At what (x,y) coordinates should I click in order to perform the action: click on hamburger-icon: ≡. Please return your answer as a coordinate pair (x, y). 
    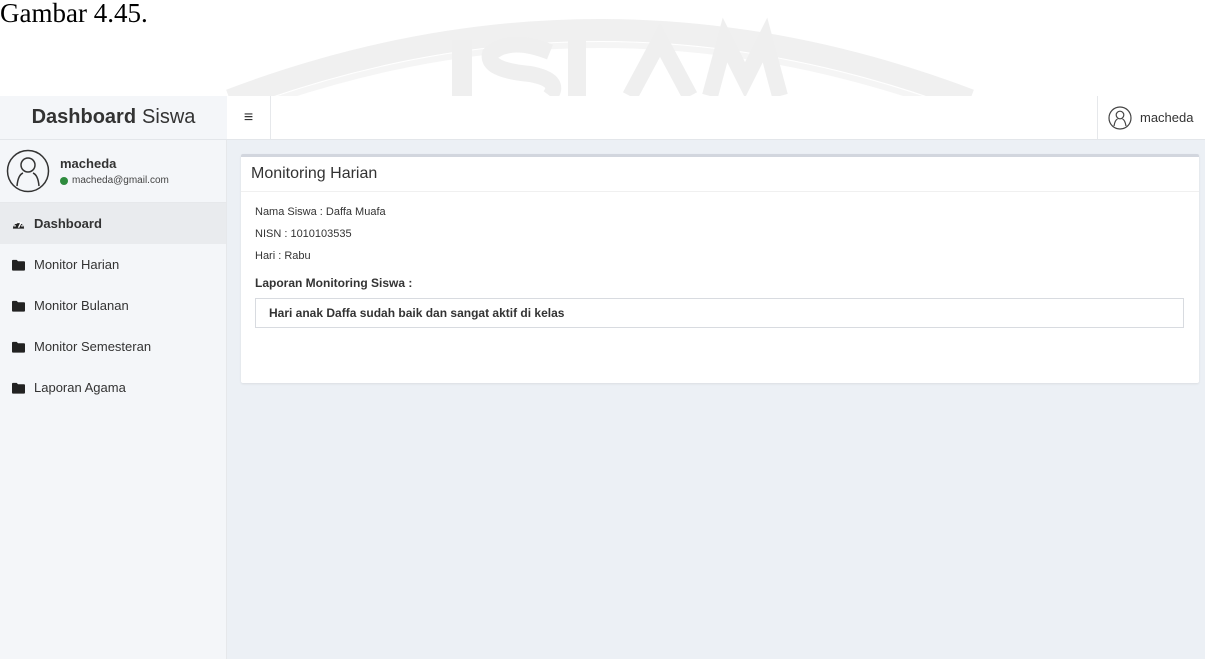
    Looking at the image, I should click on (248, 117).